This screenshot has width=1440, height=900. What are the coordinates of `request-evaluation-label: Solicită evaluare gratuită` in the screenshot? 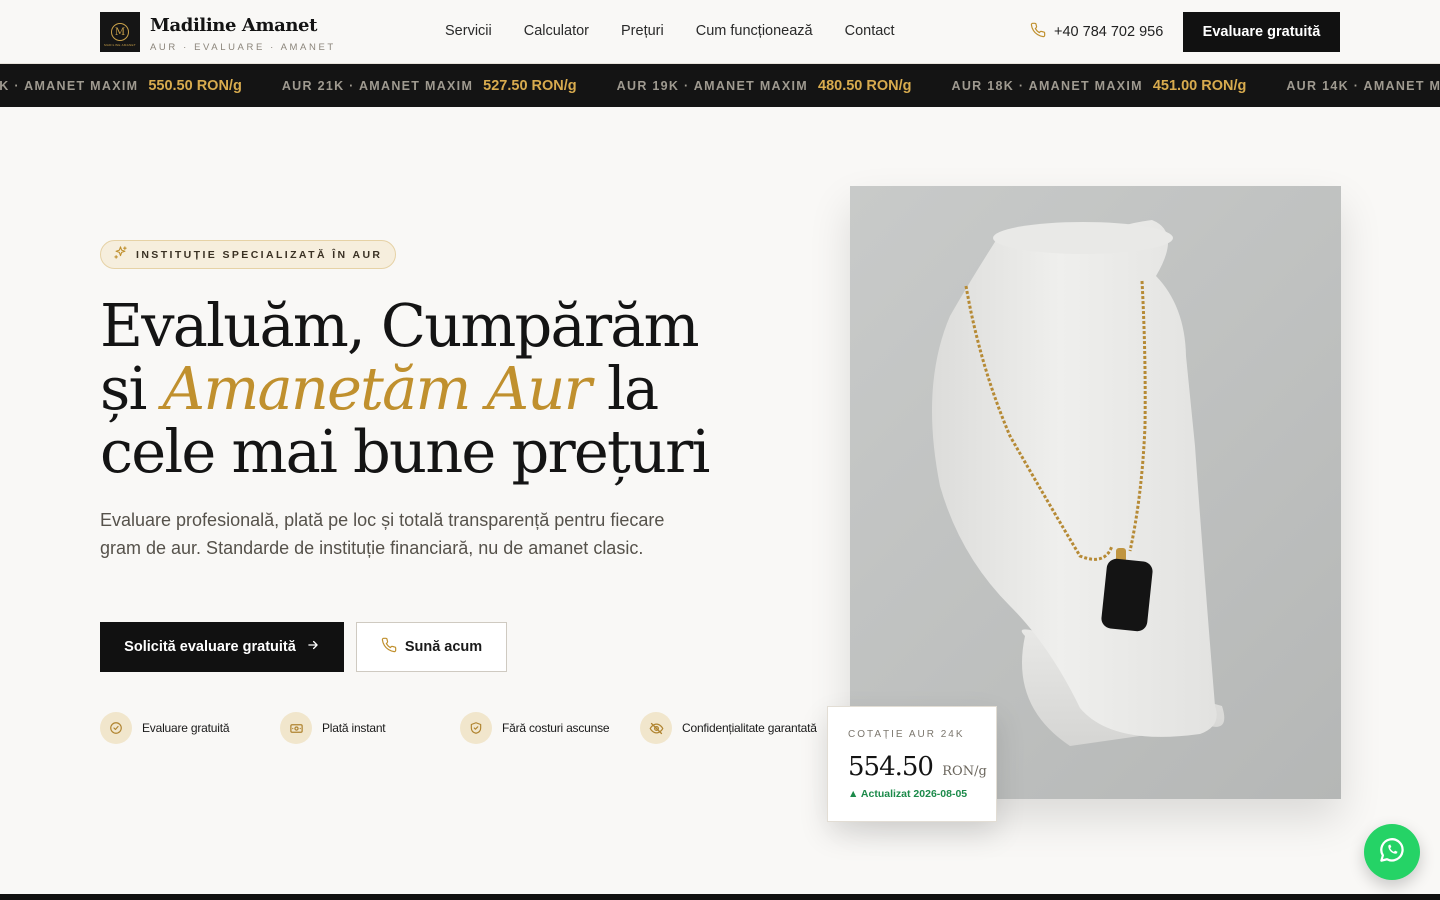 It's located at (210, 647).